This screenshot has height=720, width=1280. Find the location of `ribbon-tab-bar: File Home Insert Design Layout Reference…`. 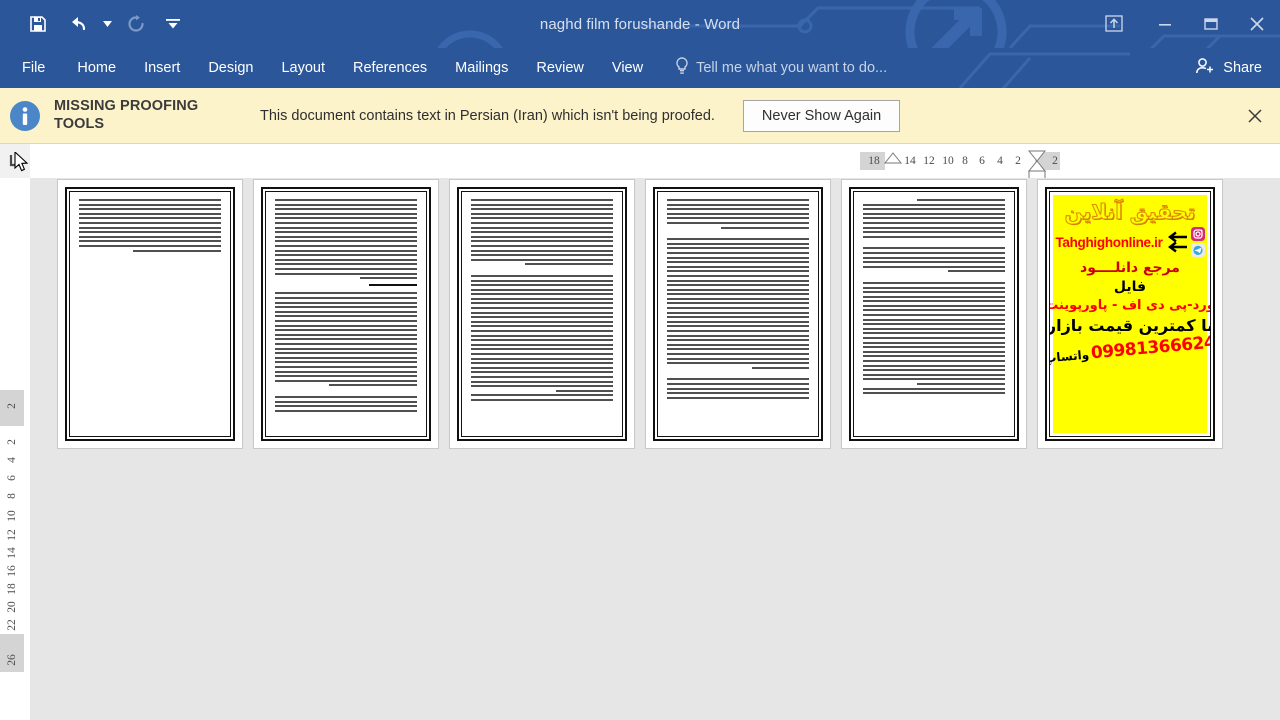

ribbon-tab-bar: File Home Insert Design Layout Reference… is located at coordinates (640, 68).